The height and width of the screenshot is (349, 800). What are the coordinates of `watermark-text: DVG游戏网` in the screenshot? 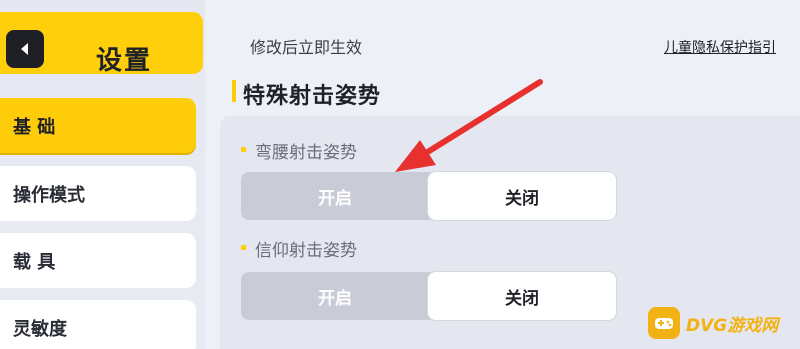 It's located at (732, 325).